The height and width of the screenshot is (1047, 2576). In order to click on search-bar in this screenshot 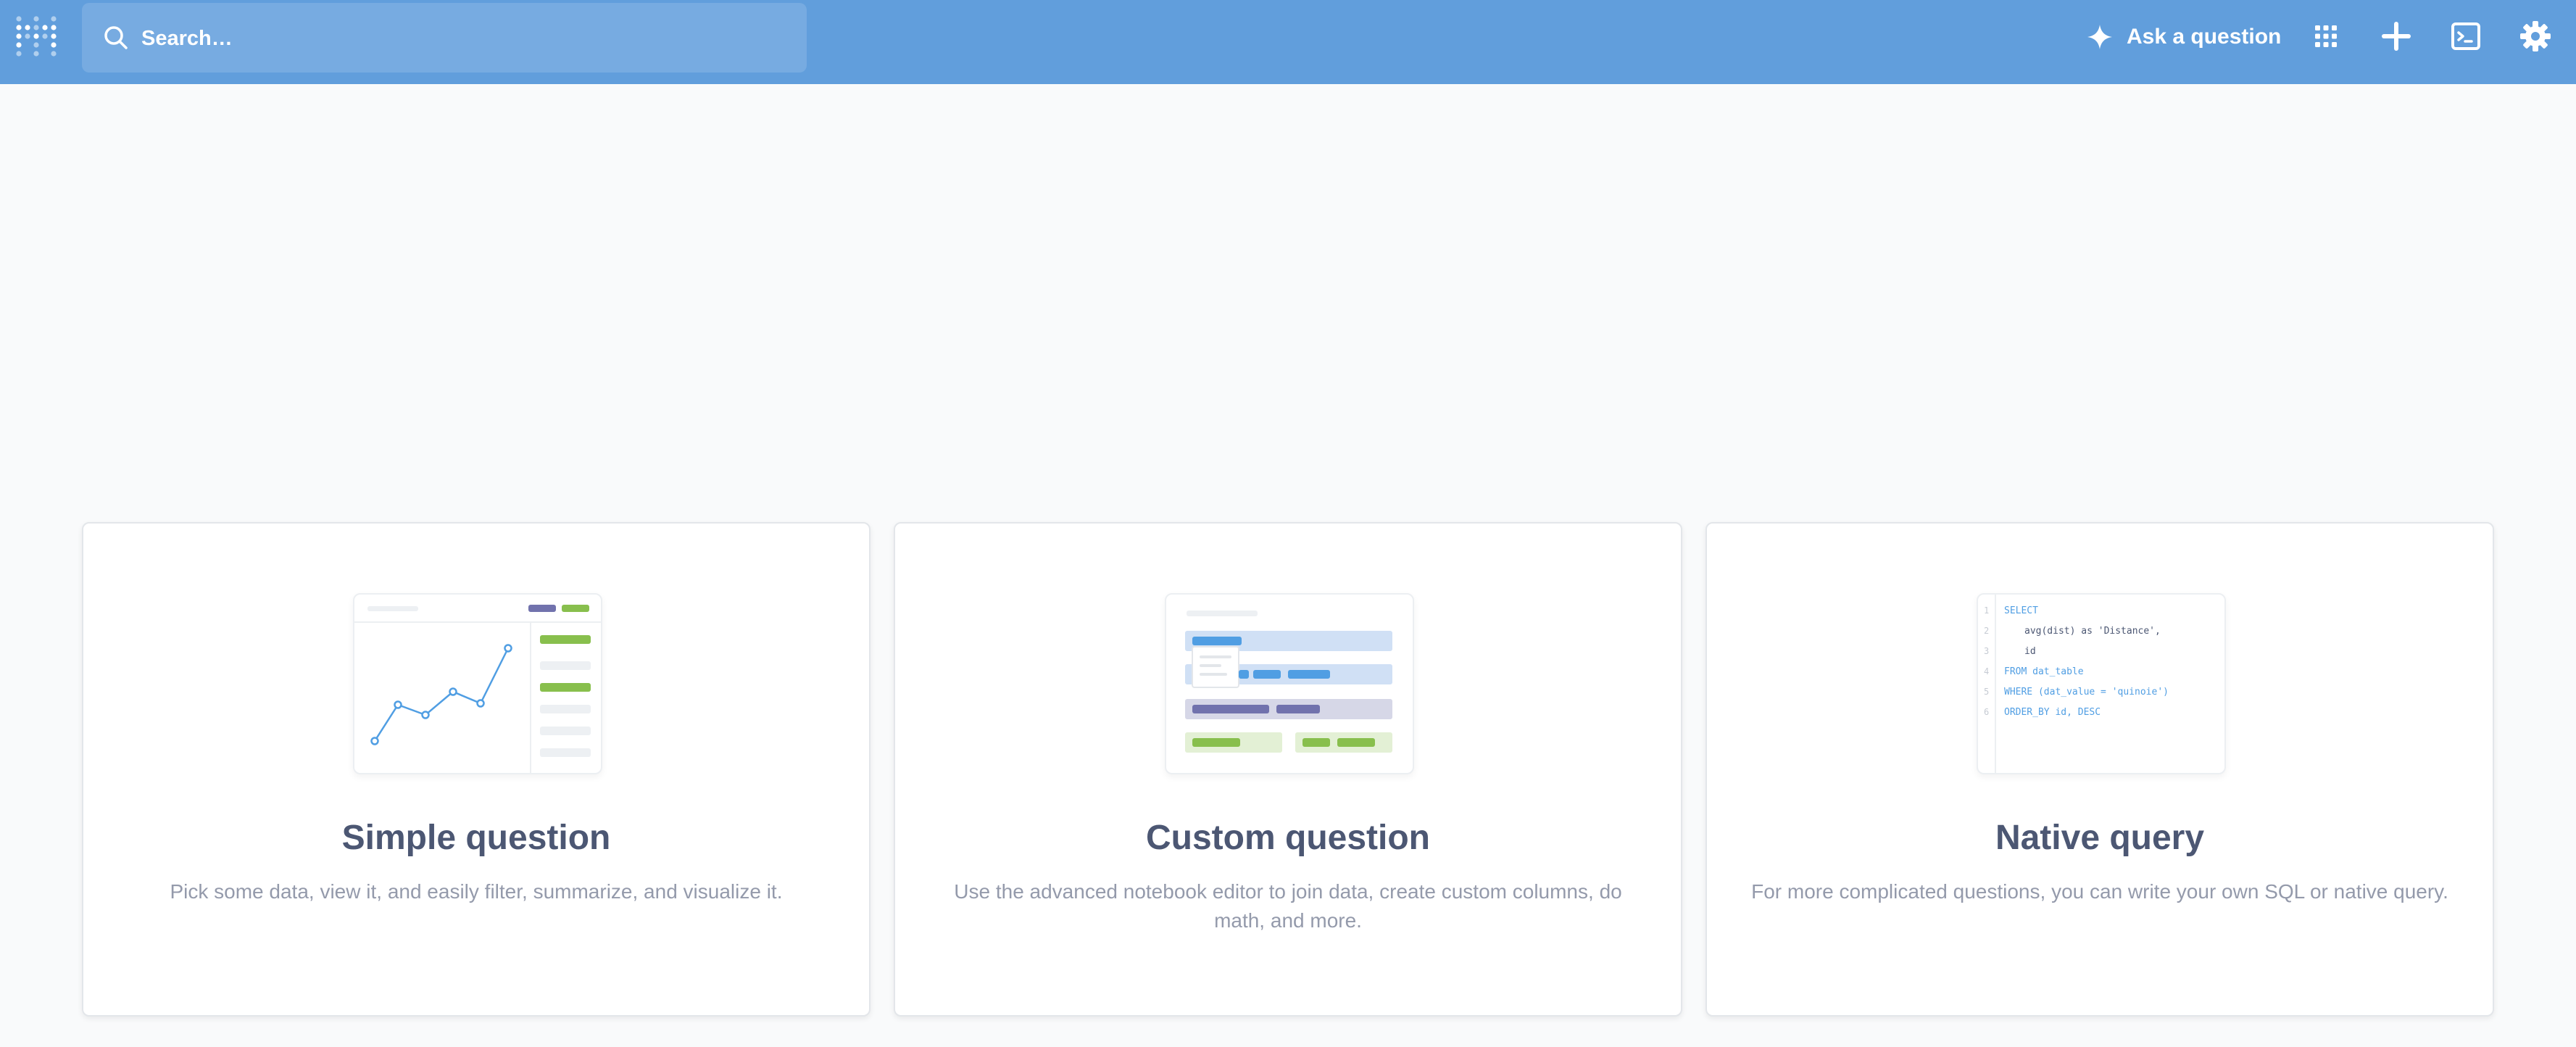, I will do `click(444, 38)`.